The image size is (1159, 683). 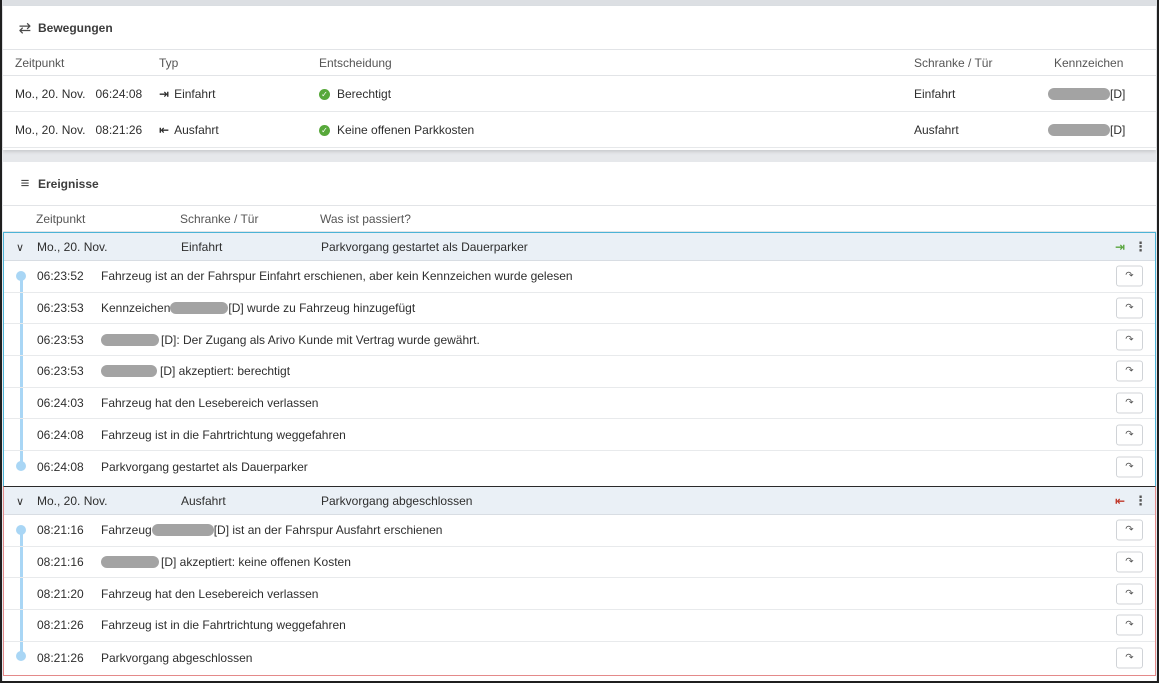 What do you see at coordinates (365, 218) in the screenshot?
I see `col-was-ist-passiert: Was ist passiert?` at bounding box center [365, 218].